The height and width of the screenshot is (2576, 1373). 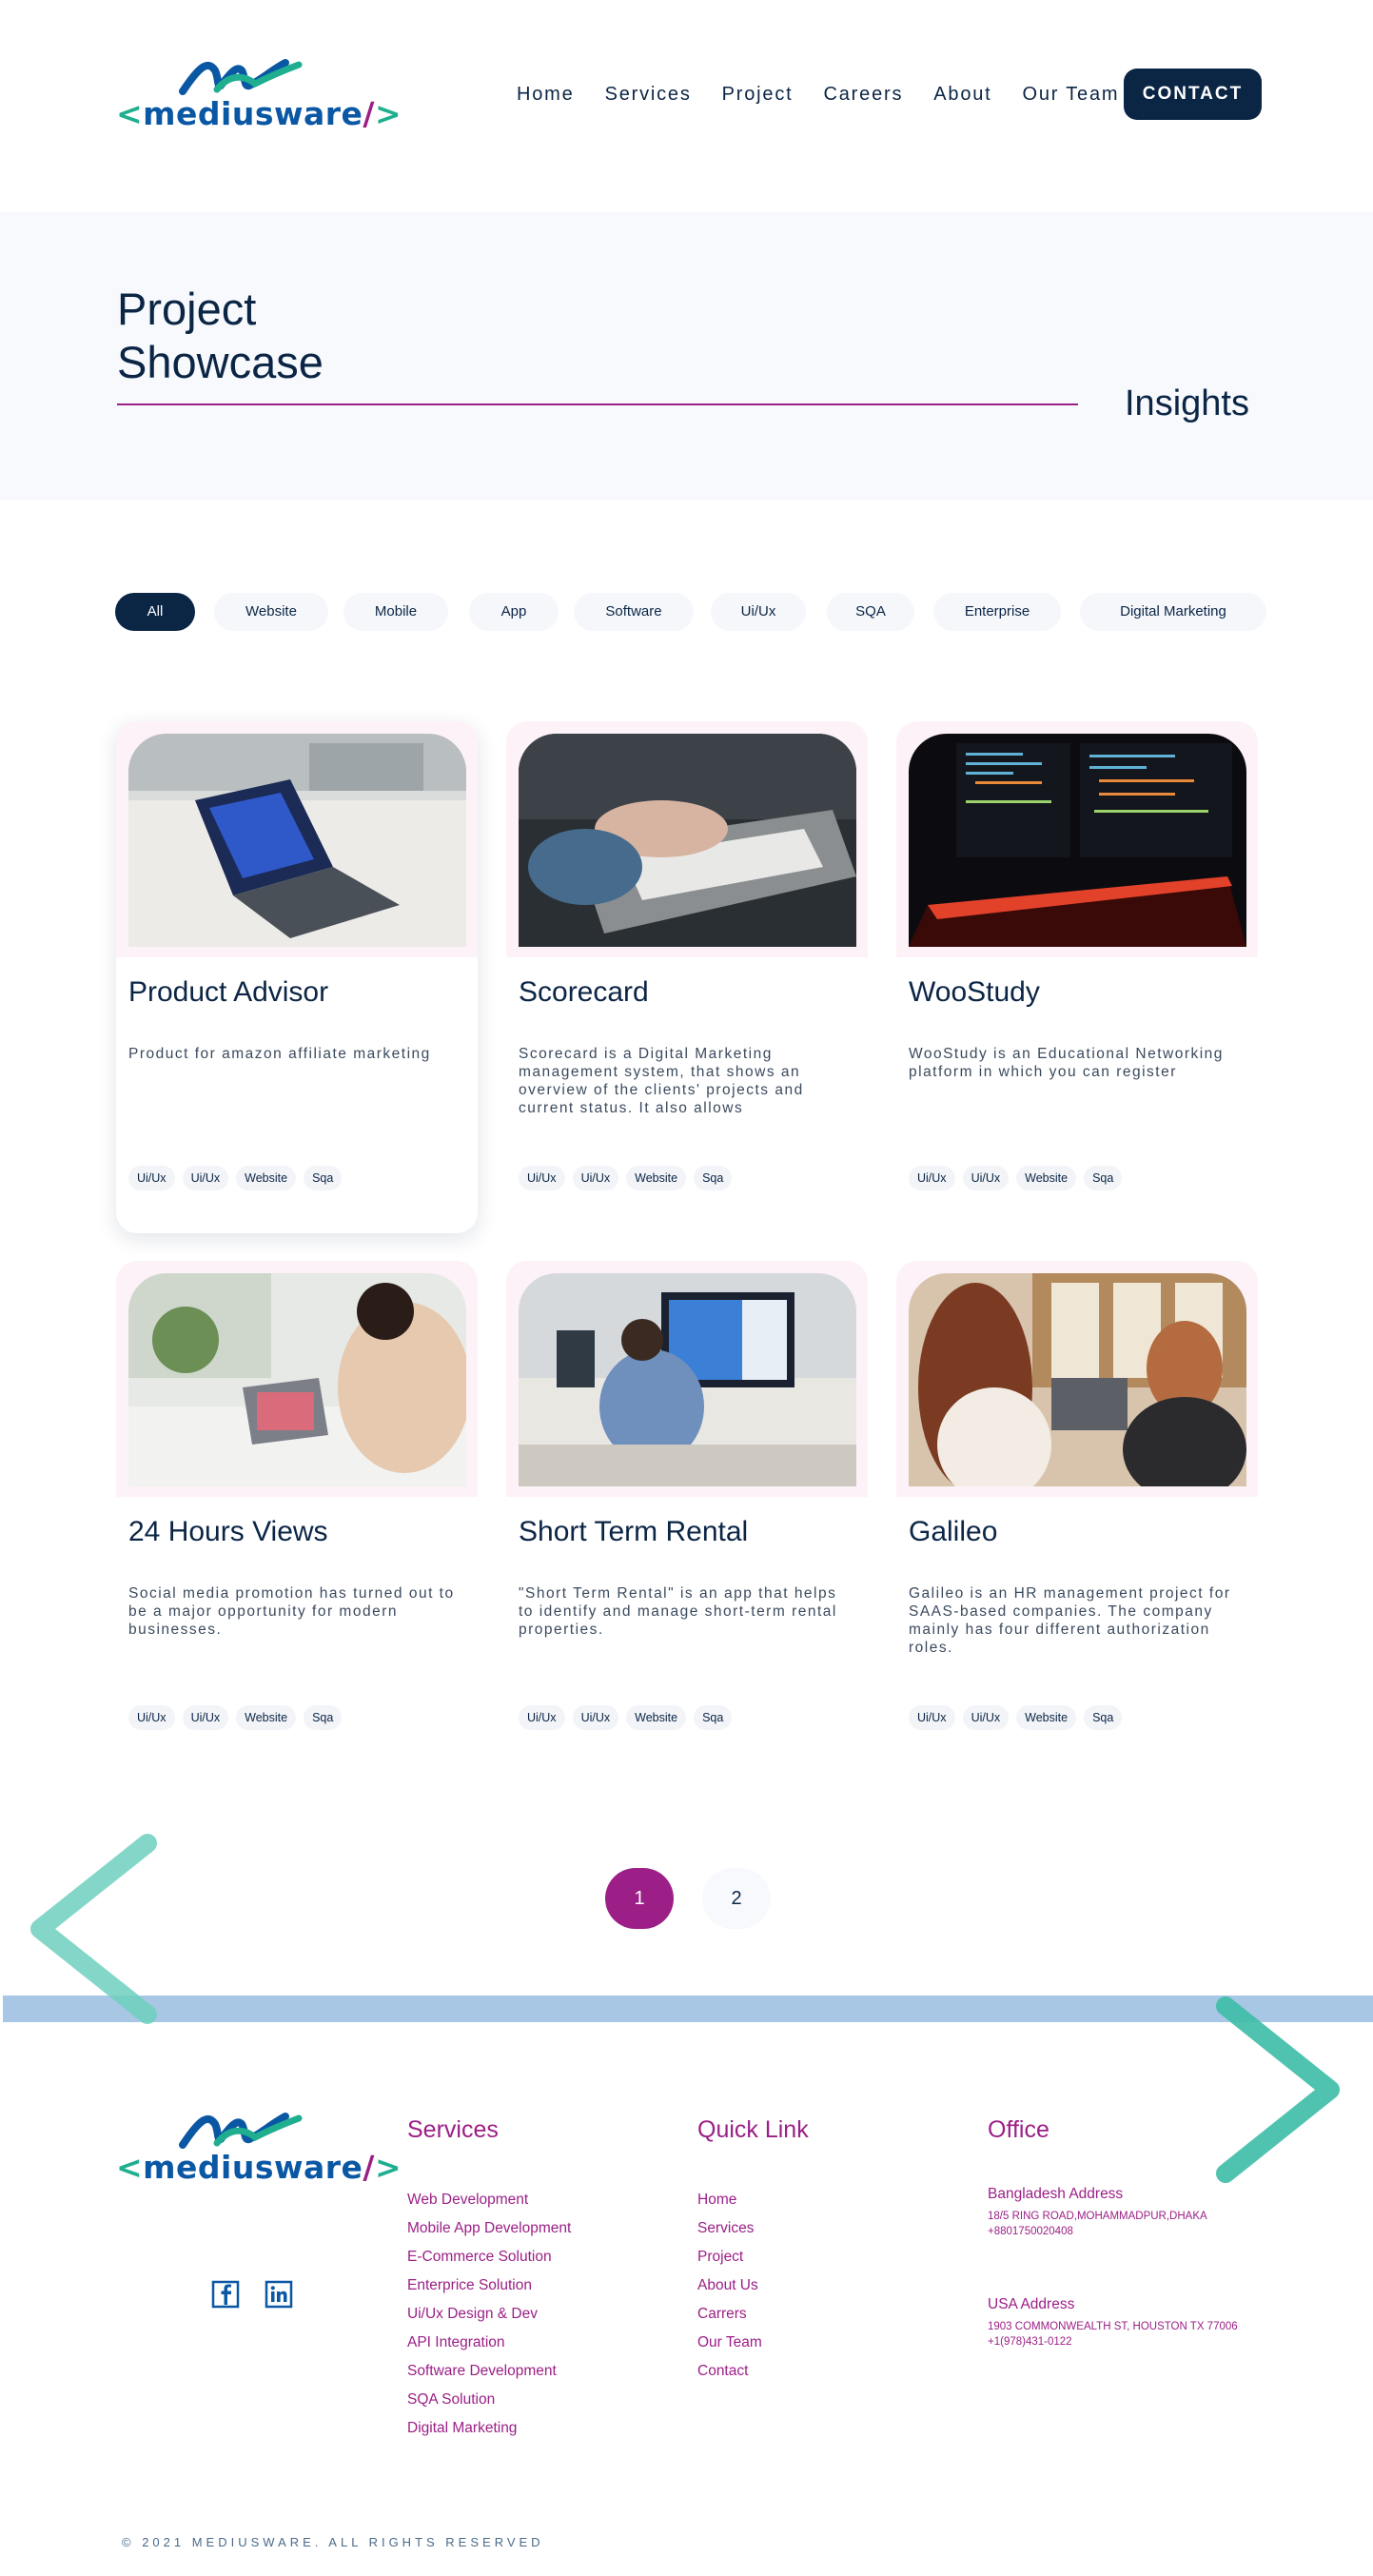 I want to click on logo-wordmark: <mediusware/>, so click(x=259, y=113).